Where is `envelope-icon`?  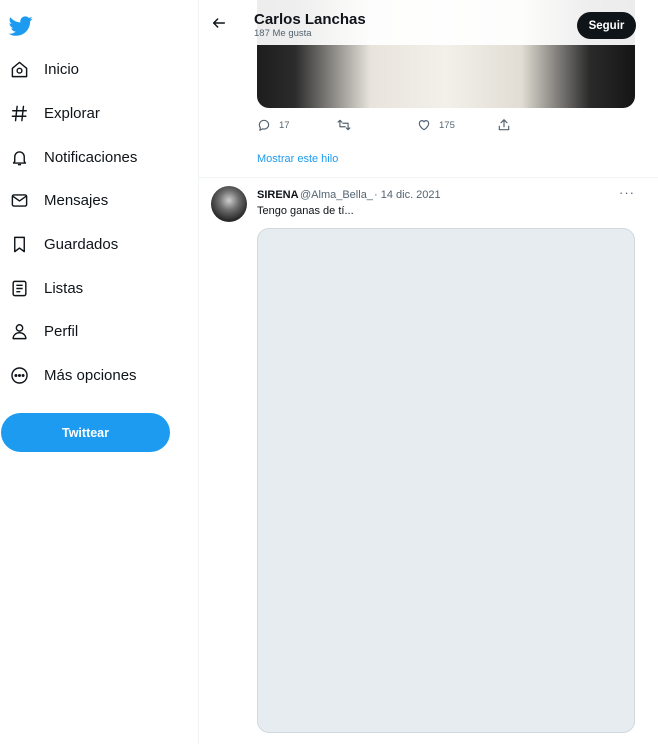
envelope-icon is located at coordinates (19, 201).